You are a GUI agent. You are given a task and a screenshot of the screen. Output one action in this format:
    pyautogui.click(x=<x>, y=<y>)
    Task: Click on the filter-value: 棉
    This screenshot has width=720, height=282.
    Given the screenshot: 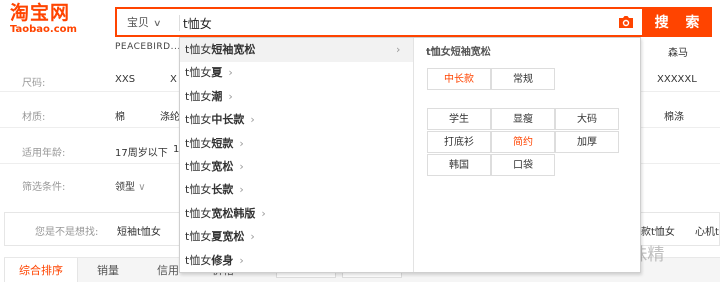 What is the action you would take?
    pyautogui.click(x=120, y=115)
    